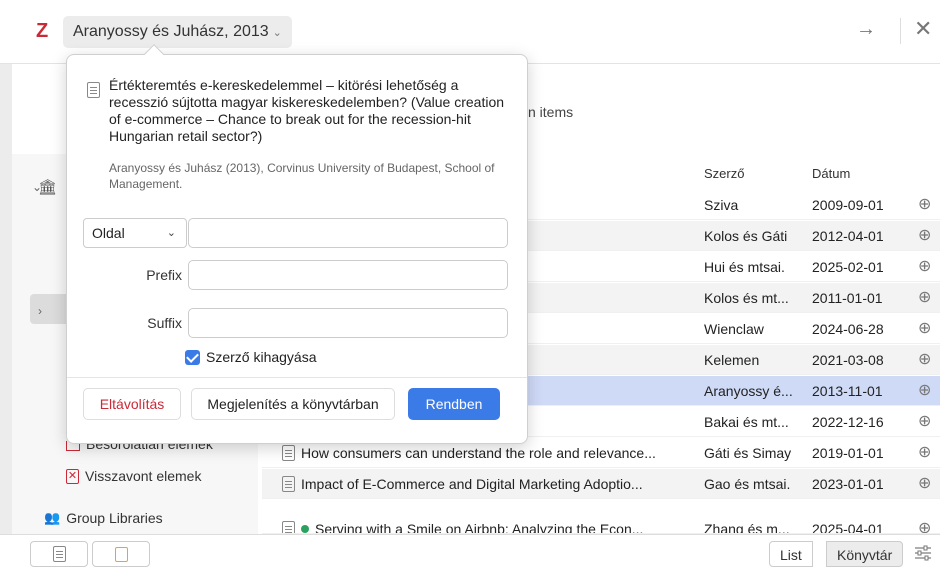  I want to click on column-header-date: Dátum, so click(831, 173).